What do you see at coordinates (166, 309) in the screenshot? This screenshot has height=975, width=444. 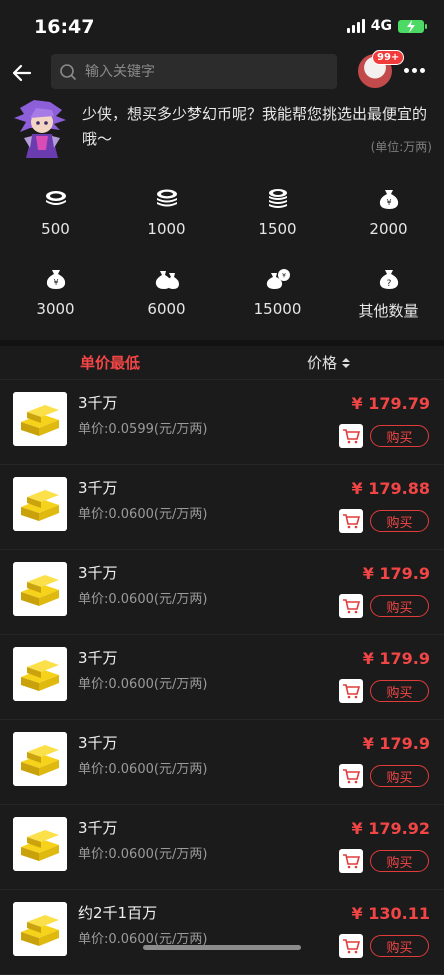 I see `quantity-label: 6000` at bounding box center [166, 309].